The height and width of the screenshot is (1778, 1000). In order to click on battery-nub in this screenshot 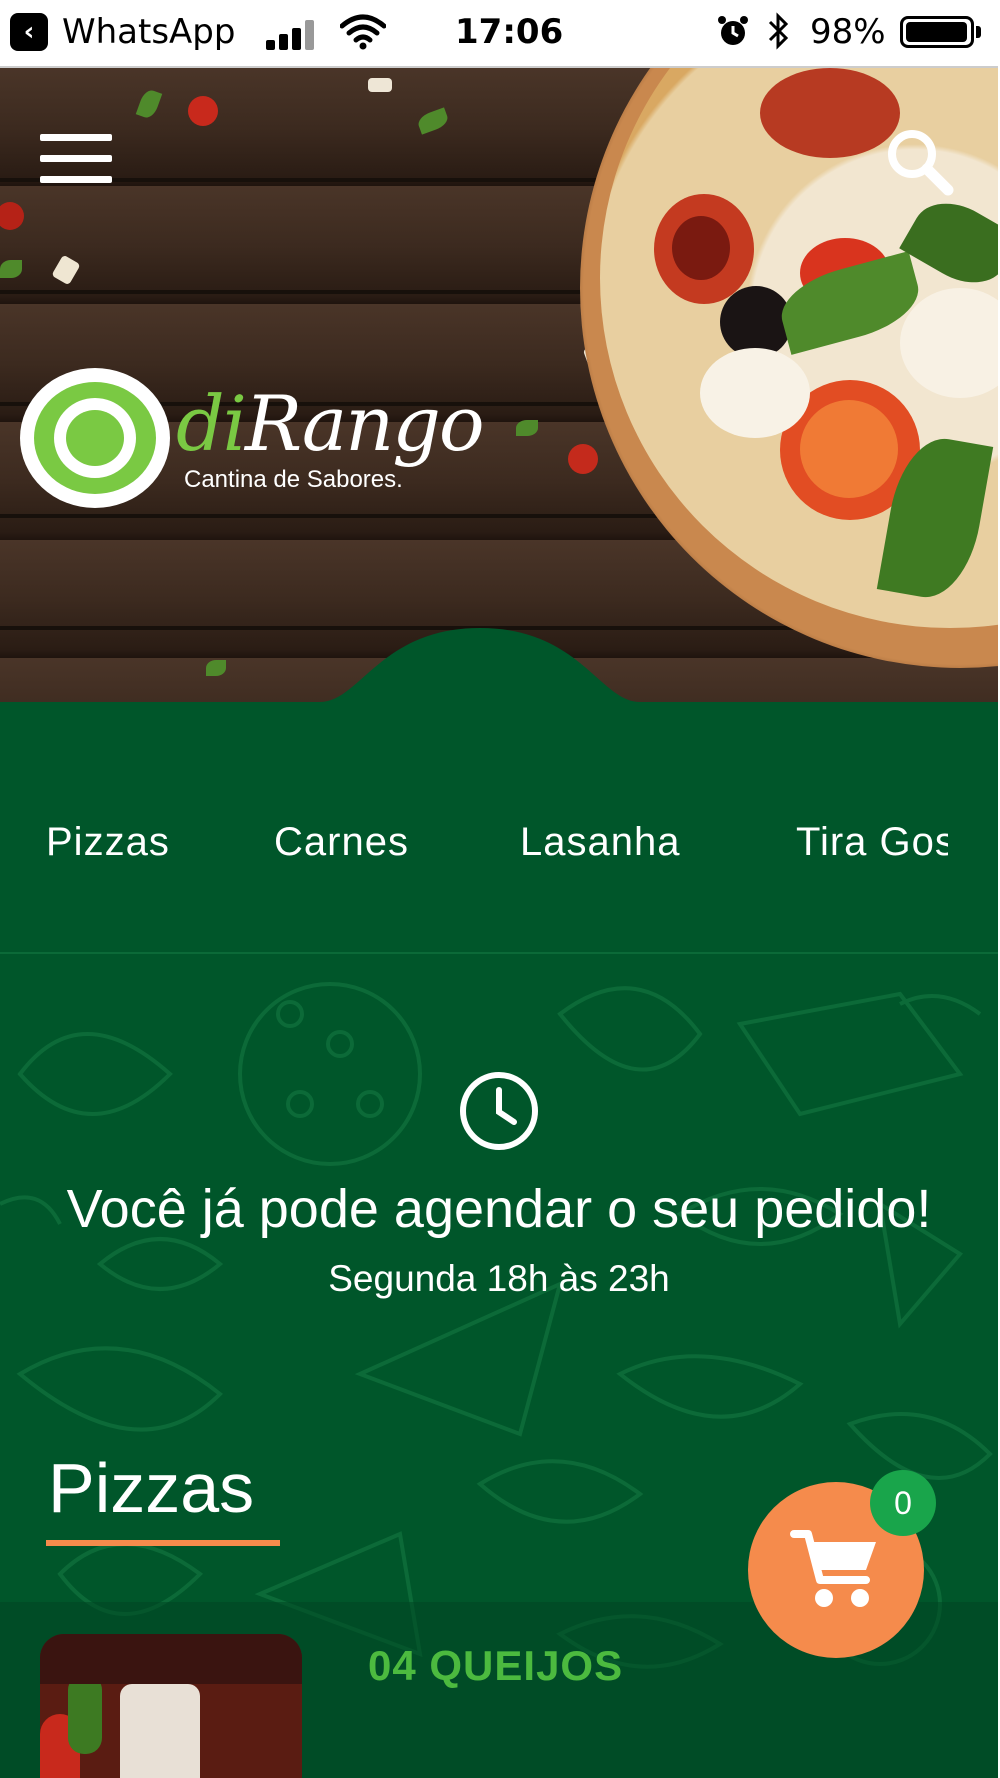, I will do `click(978, 32)`.